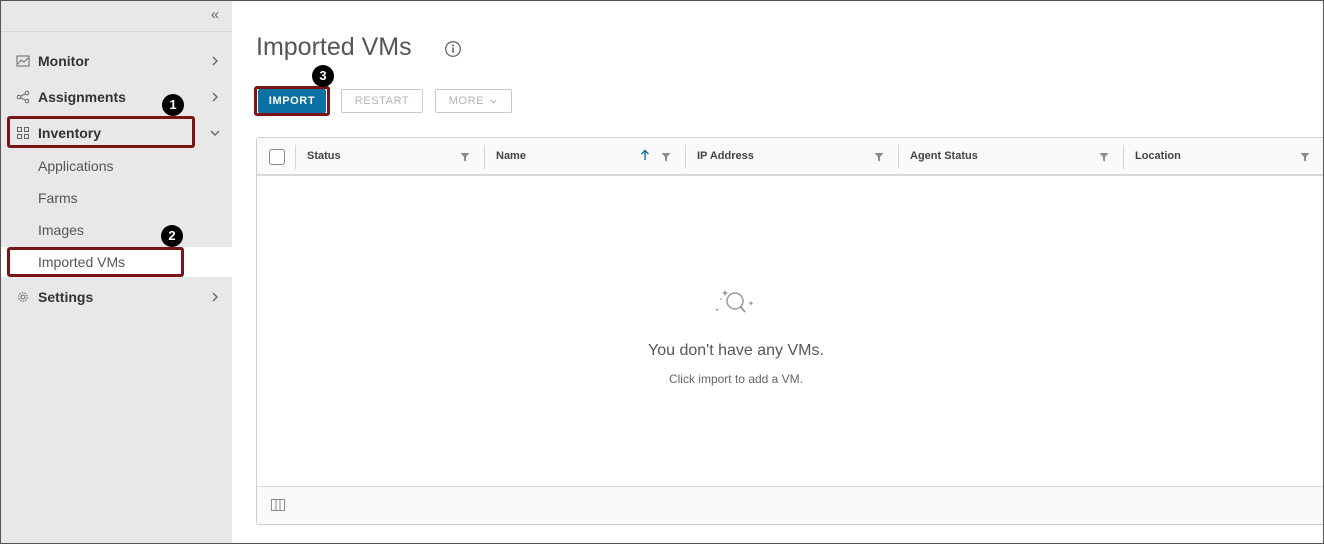 This screenshot has height=544, width=1324. I want to click on monitor-icon, so click(23, 61).